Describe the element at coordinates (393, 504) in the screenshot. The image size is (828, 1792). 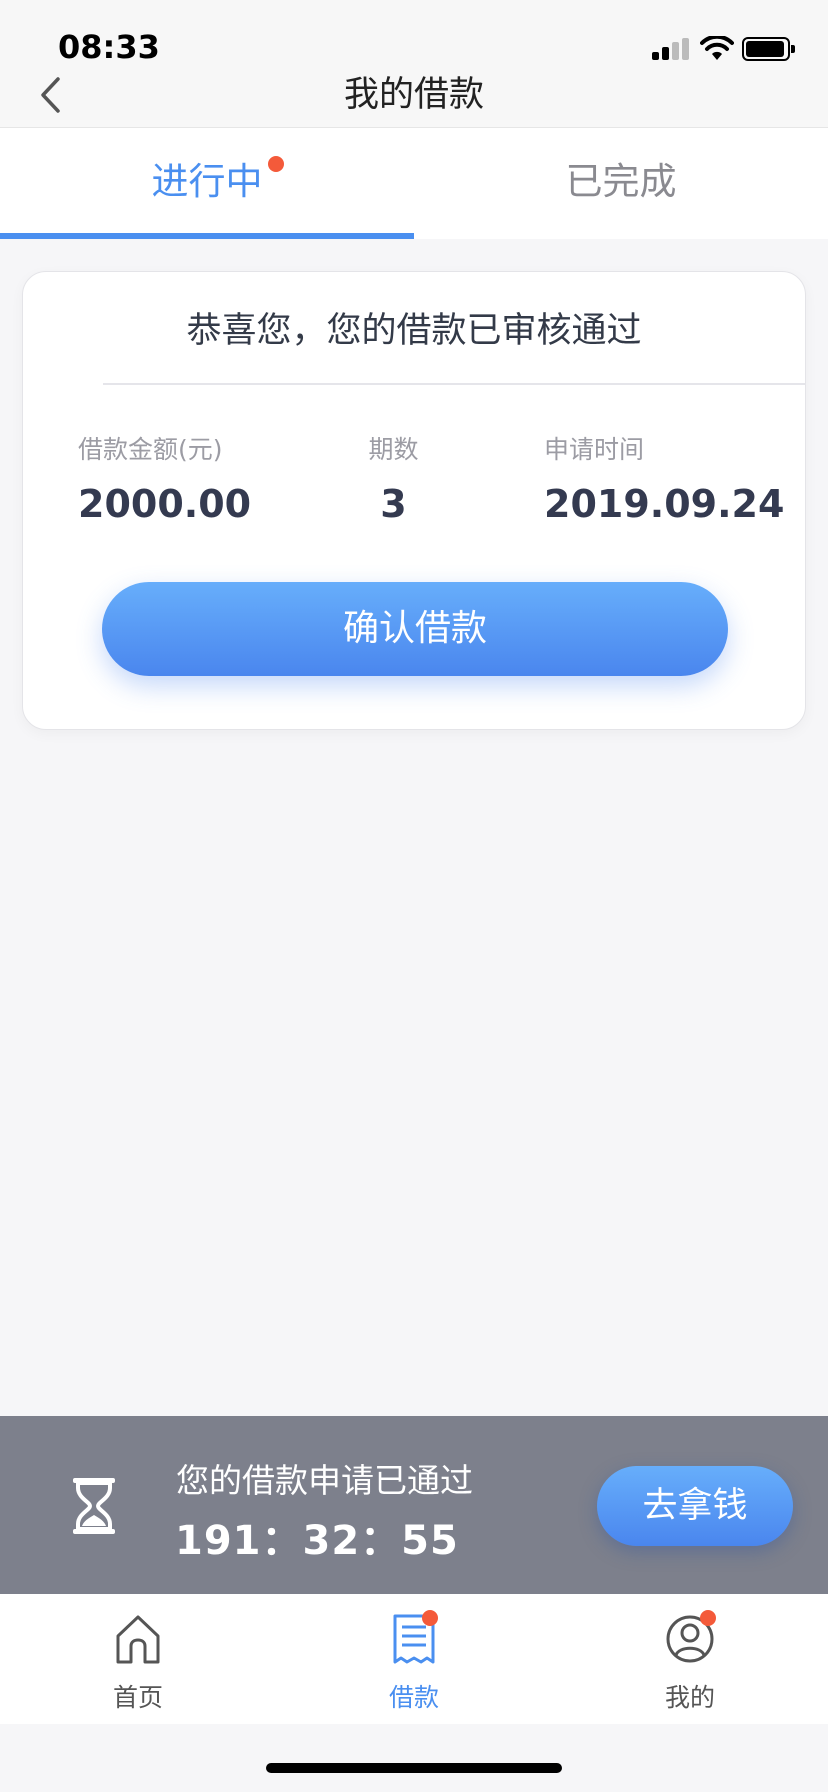
I see `stat-value: 3` at that location.